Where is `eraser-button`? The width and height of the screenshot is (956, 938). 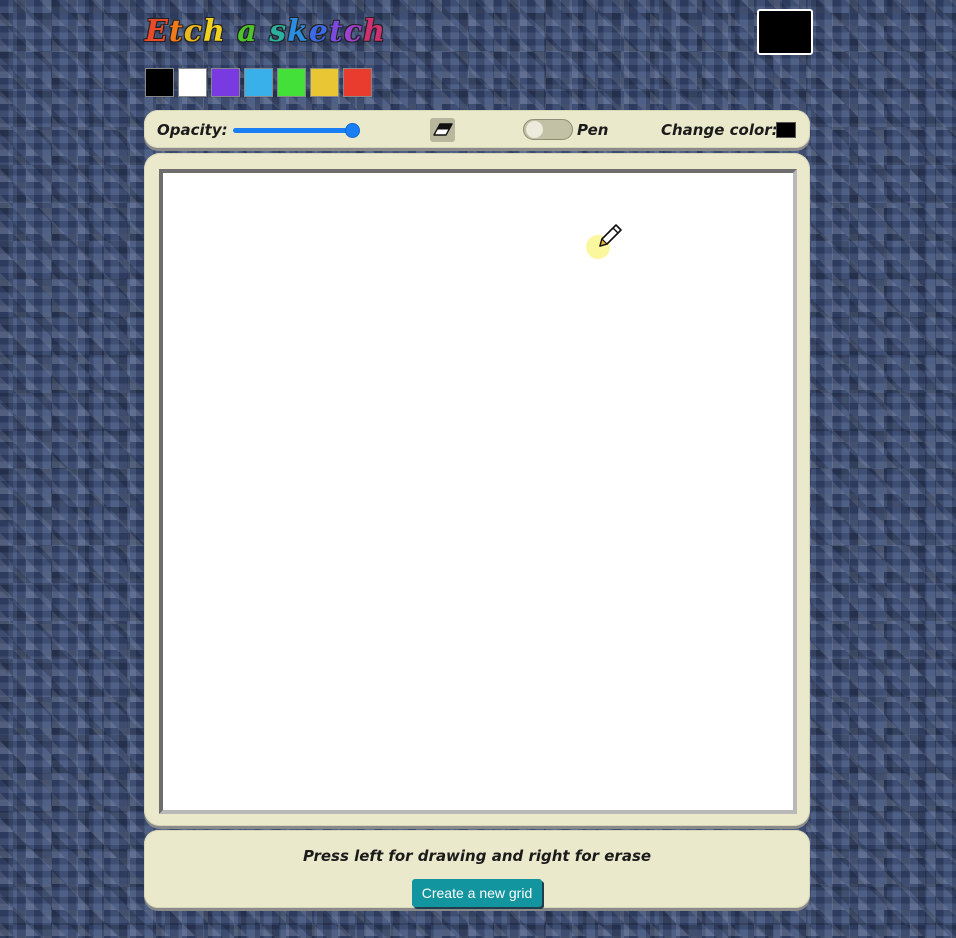 eraser-button is located at coordinates (442, 130).